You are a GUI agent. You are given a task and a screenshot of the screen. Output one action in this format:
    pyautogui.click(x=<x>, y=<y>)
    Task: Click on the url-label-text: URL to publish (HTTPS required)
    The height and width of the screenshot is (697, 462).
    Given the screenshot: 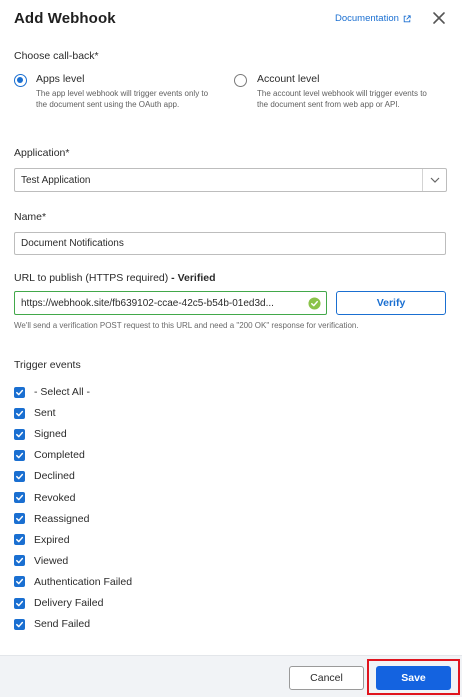 What is the action you would take?
    pyautogui.click(x=91, y=278)
    